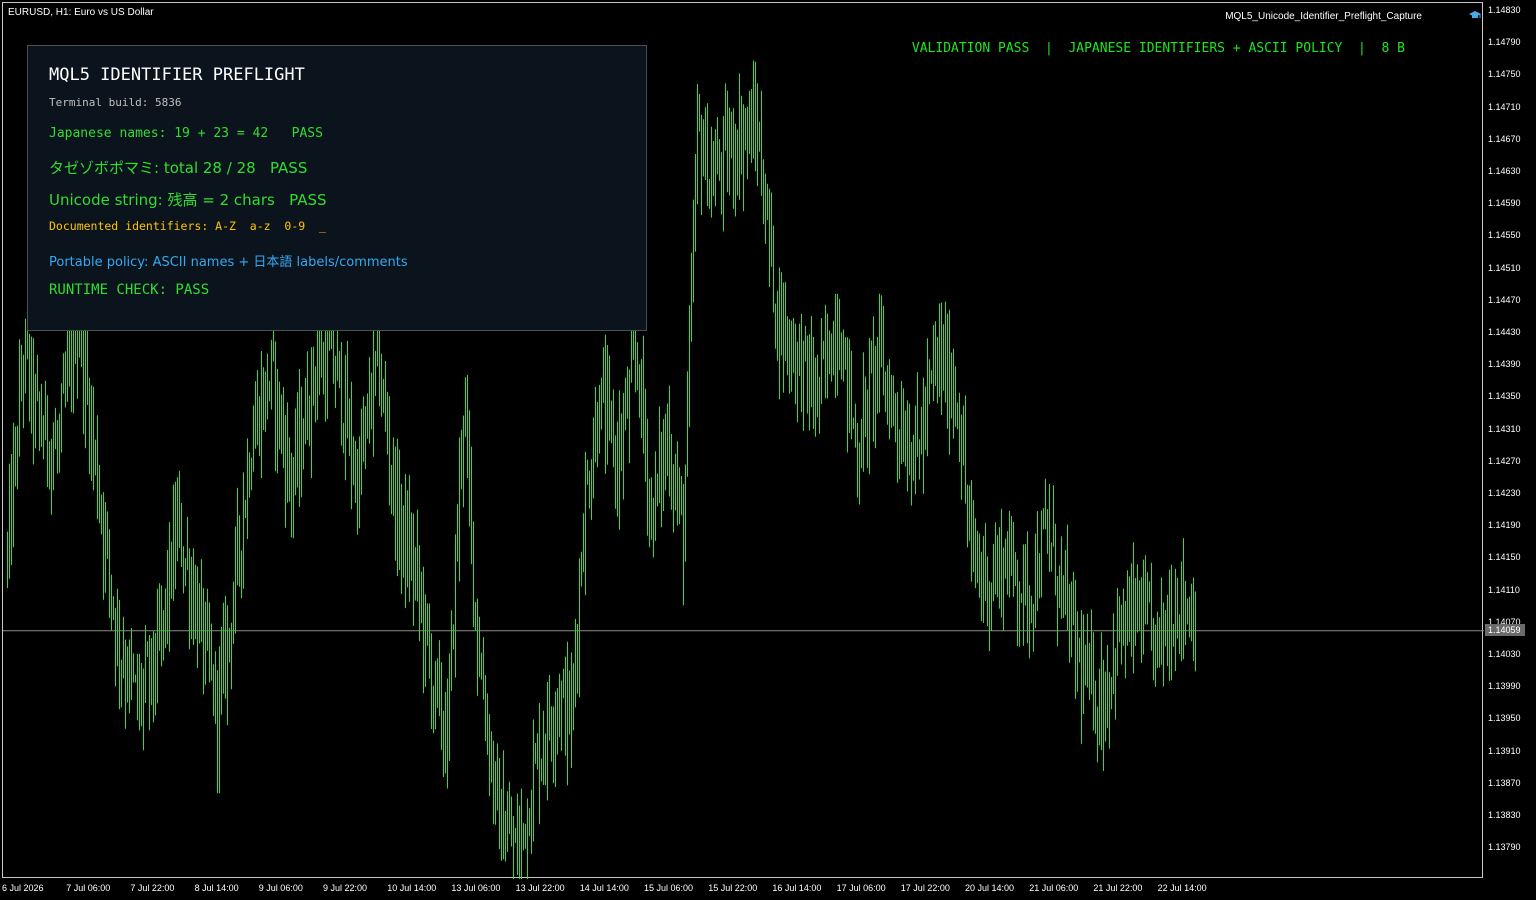 Image resolution: width=1536 pixels, height=900 pixels. What do you see at coordinates (733, 888) in the screenshot?
I see `time-axis-label: 15 Jul 22:00` at bounding box center [733, 888].